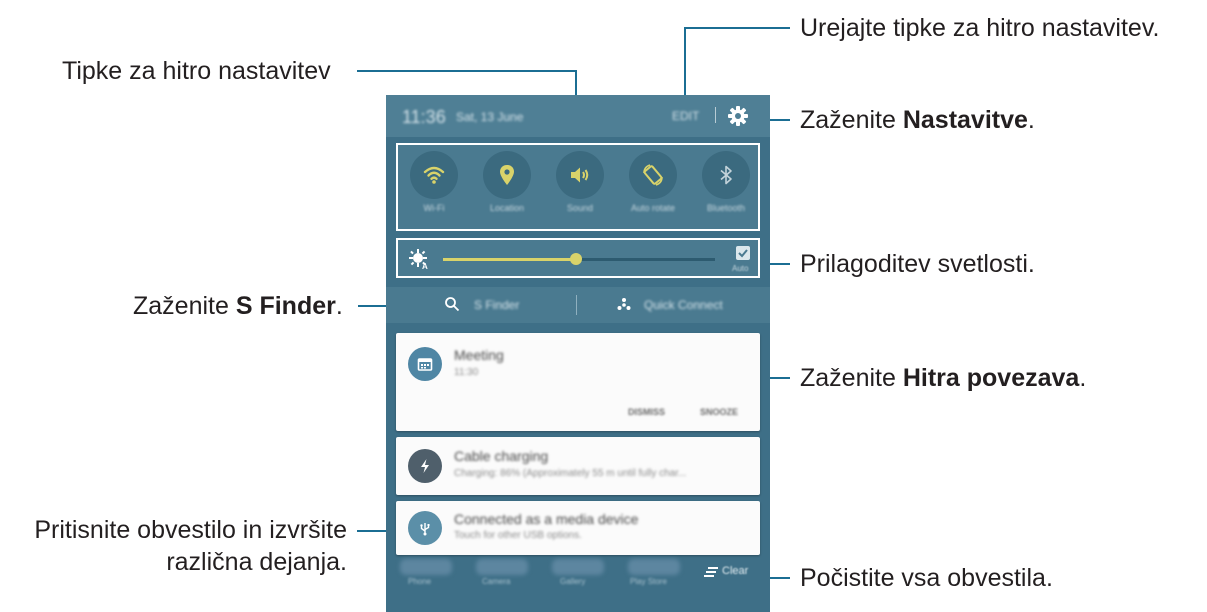 This screenshot has width=1207, height=612. Describe the element at coordinates (1083, 378) in the screenshot. I see `callout-qc-suffix: .` at that location.